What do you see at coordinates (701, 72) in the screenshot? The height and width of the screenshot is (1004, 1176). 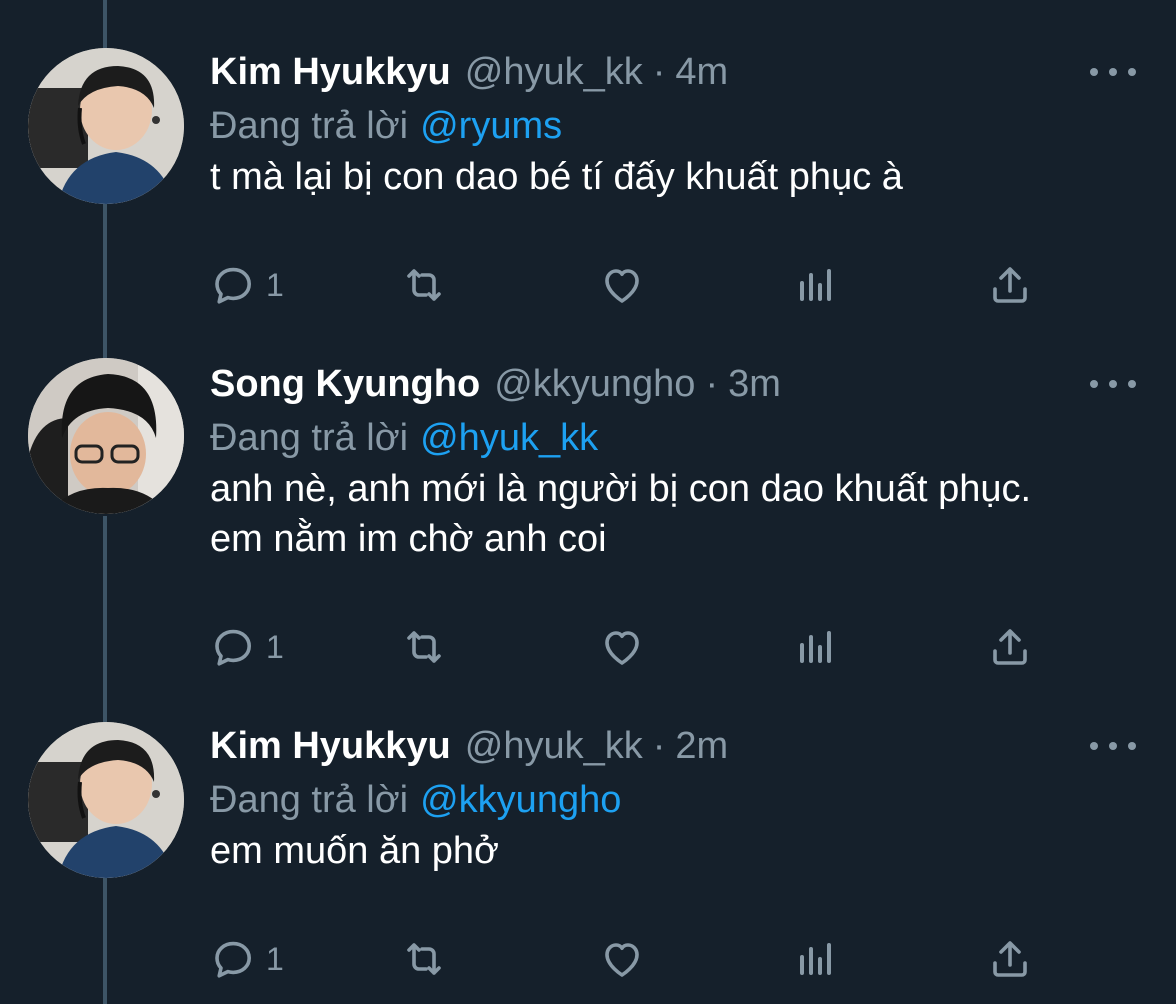 I see `timestamp: 4m` at bounding box center [701, 72].